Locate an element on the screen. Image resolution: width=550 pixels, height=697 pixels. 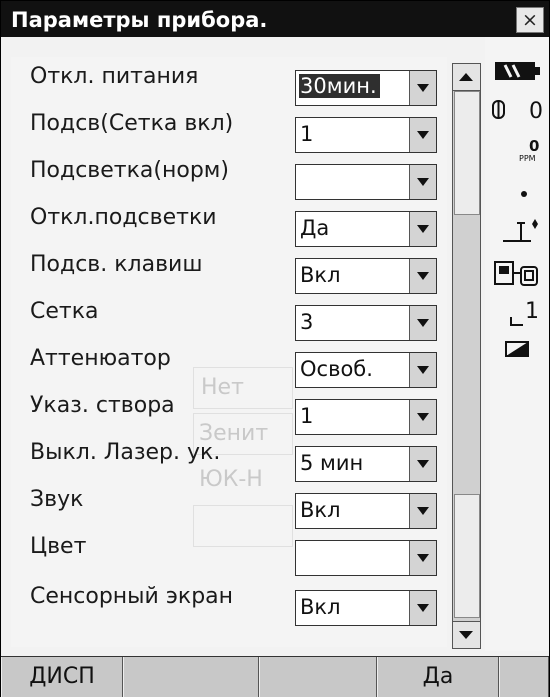
setting-row-guide-light: Указ. створа 1 is located at coordinates (229, 410).